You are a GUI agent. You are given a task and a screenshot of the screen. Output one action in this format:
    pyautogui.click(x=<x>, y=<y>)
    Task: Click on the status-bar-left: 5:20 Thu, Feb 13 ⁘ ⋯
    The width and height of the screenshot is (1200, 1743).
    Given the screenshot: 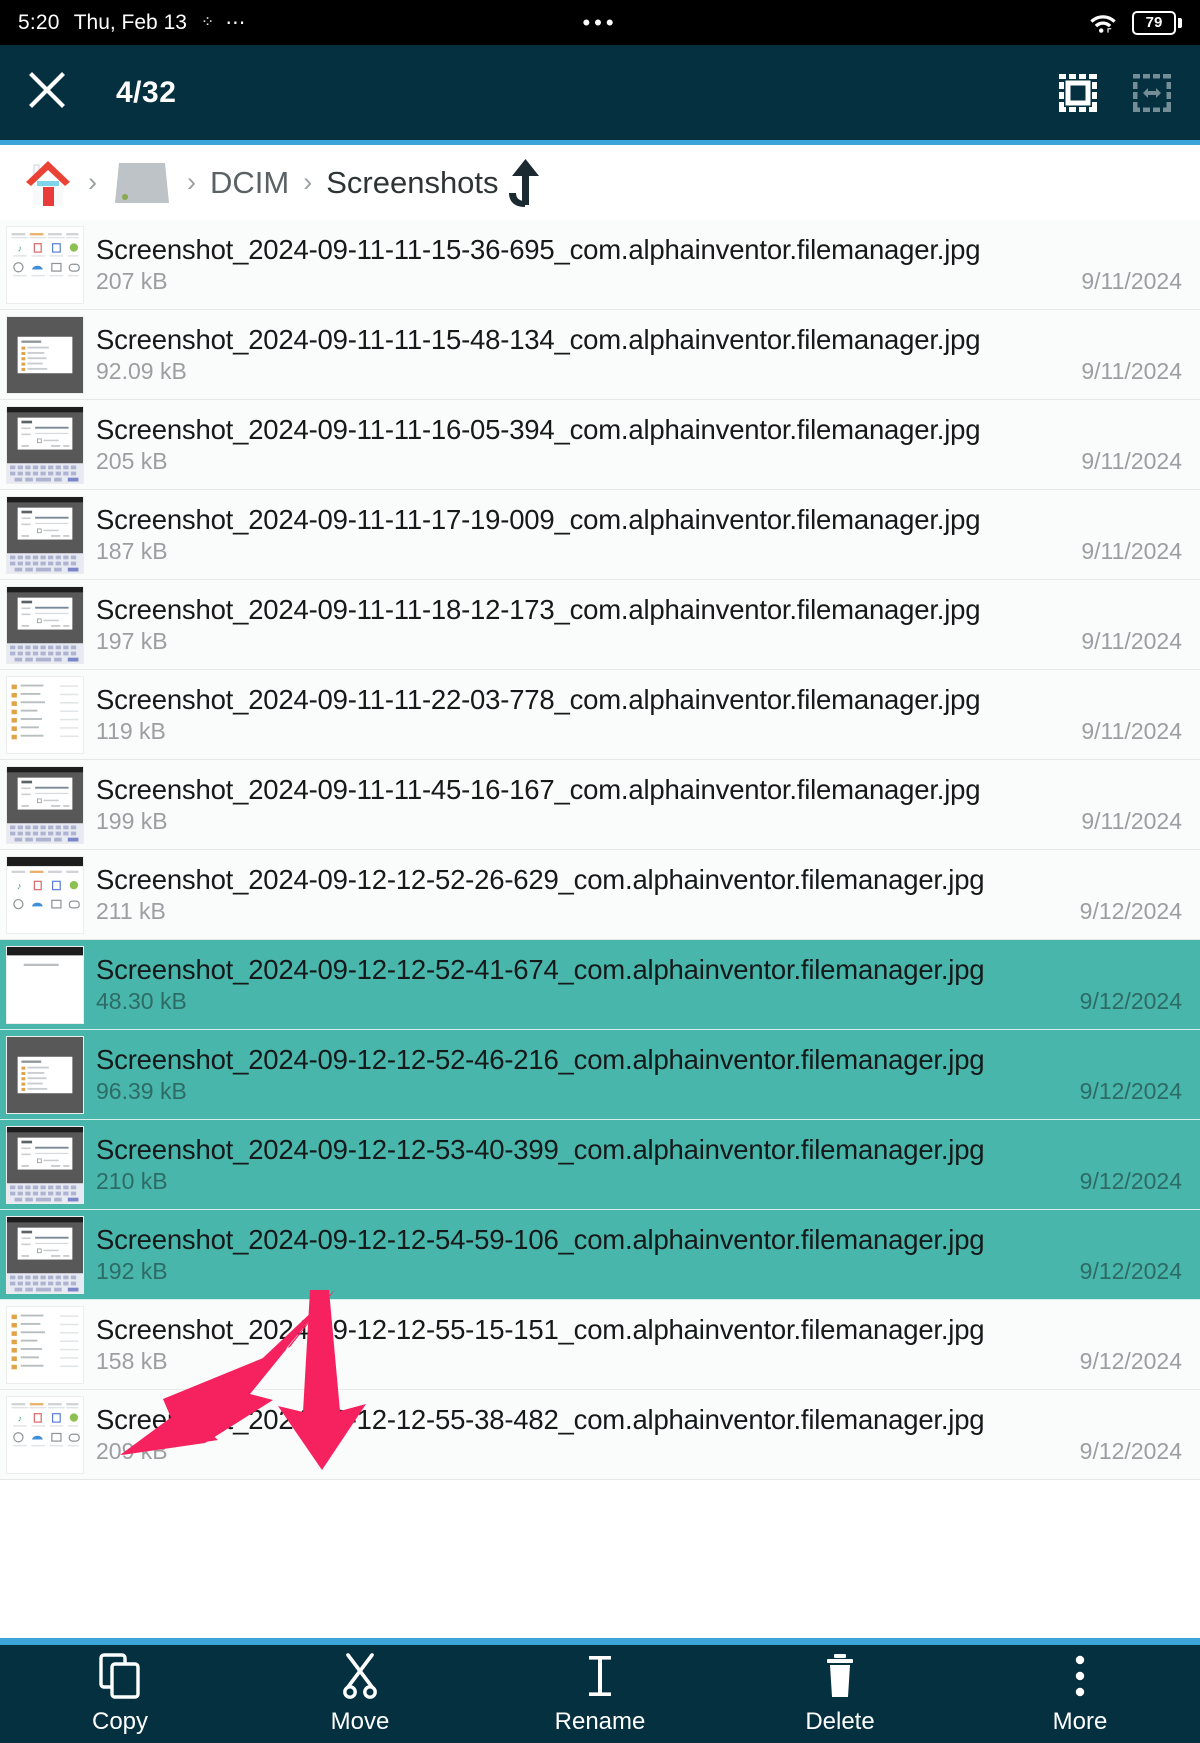 What is the action you would take?
    pyautogui.click(x=132, y=23)
    